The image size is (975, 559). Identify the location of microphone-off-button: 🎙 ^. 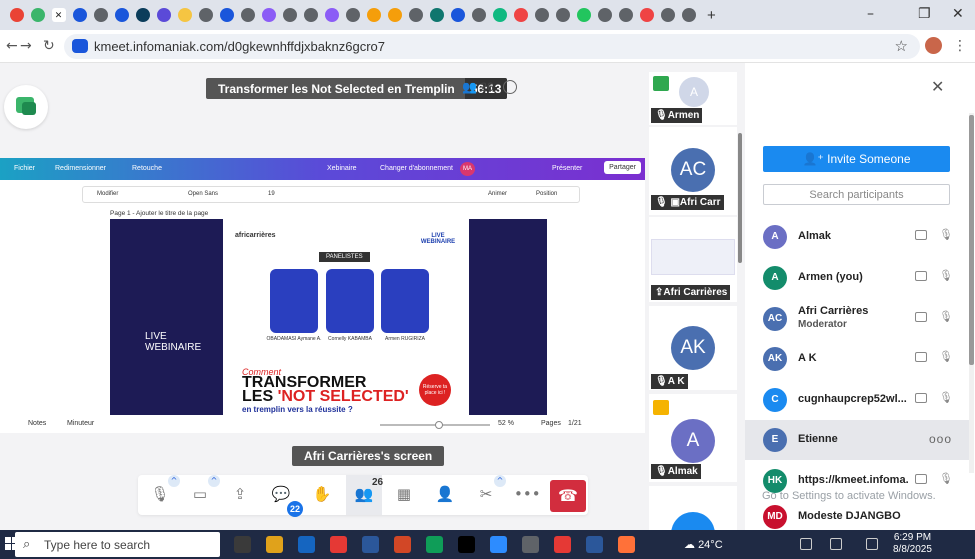
(164, 490).